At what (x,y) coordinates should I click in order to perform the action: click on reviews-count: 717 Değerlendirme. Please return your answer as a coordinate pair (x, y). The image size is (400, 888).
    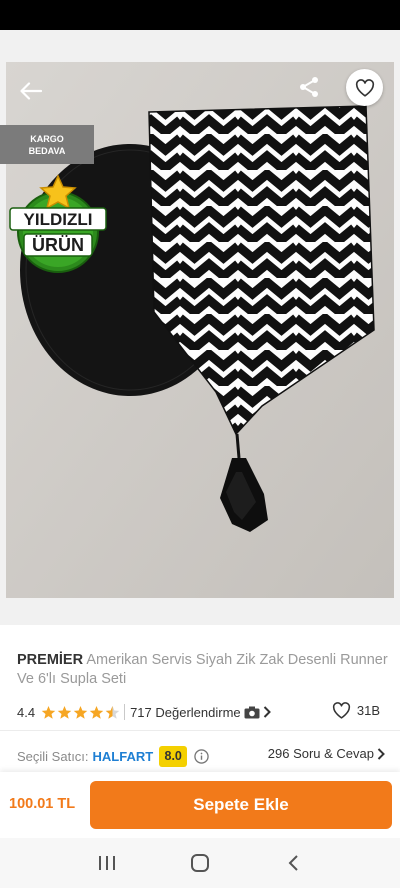
    Looking at the image, I should click on (185, 712).